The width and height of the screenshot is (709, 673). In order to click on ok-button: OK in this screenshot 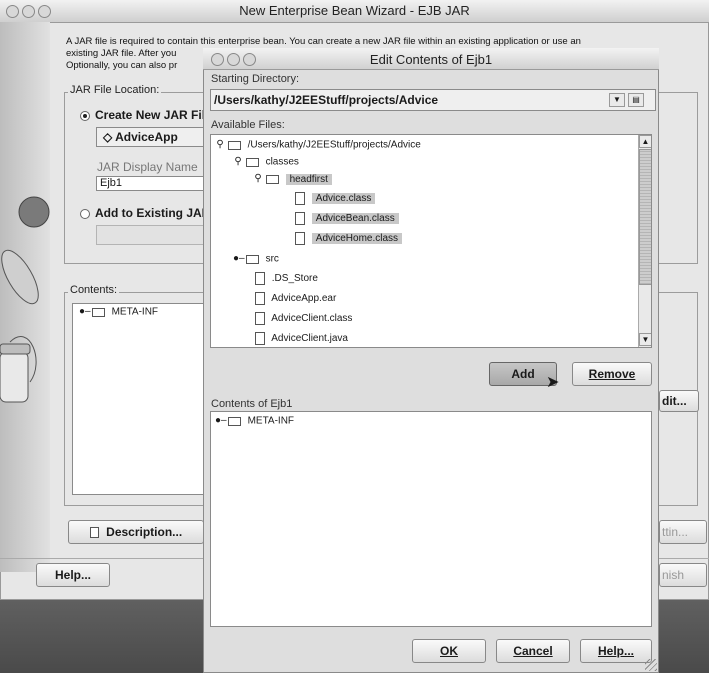, I will do `click(449, 651)`.